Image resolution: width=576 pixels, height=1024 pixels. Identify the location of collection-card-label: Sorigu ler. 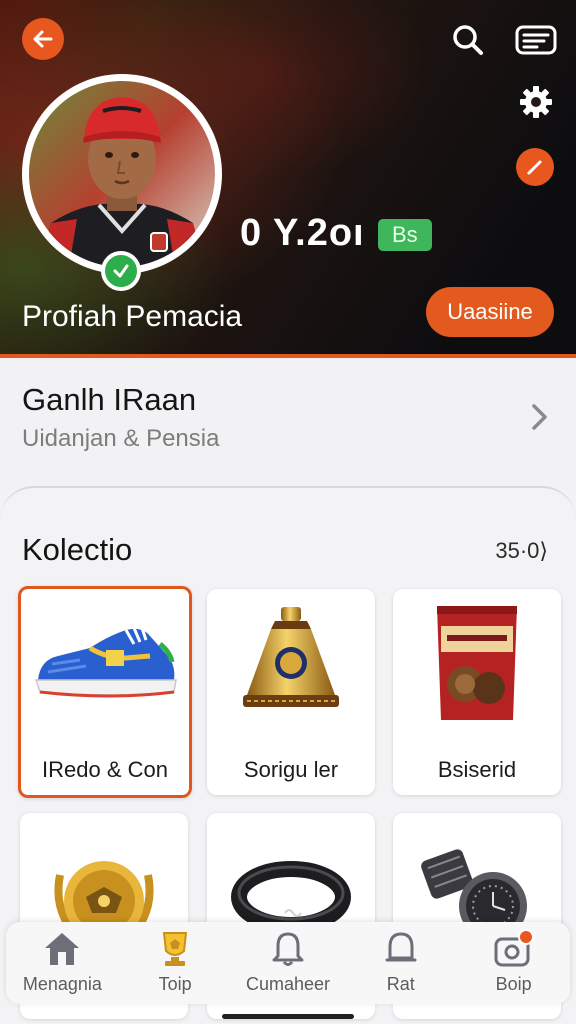
(291, 769).